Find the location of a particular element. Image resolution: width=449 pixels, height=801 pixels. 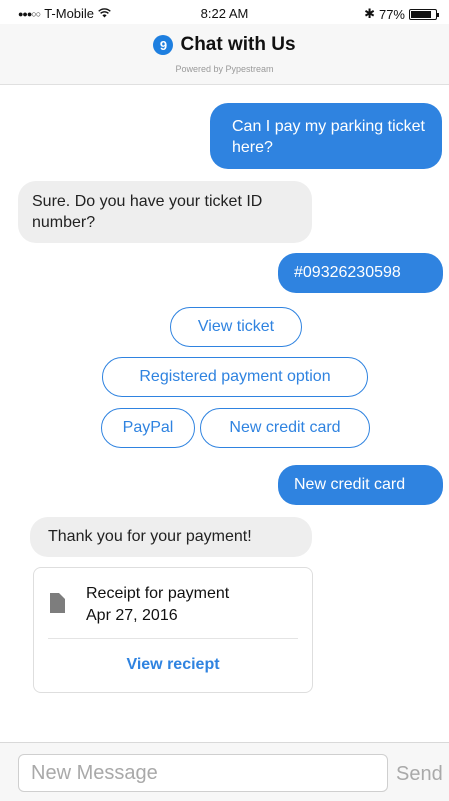

message-input is located at coordinates (203, 773).